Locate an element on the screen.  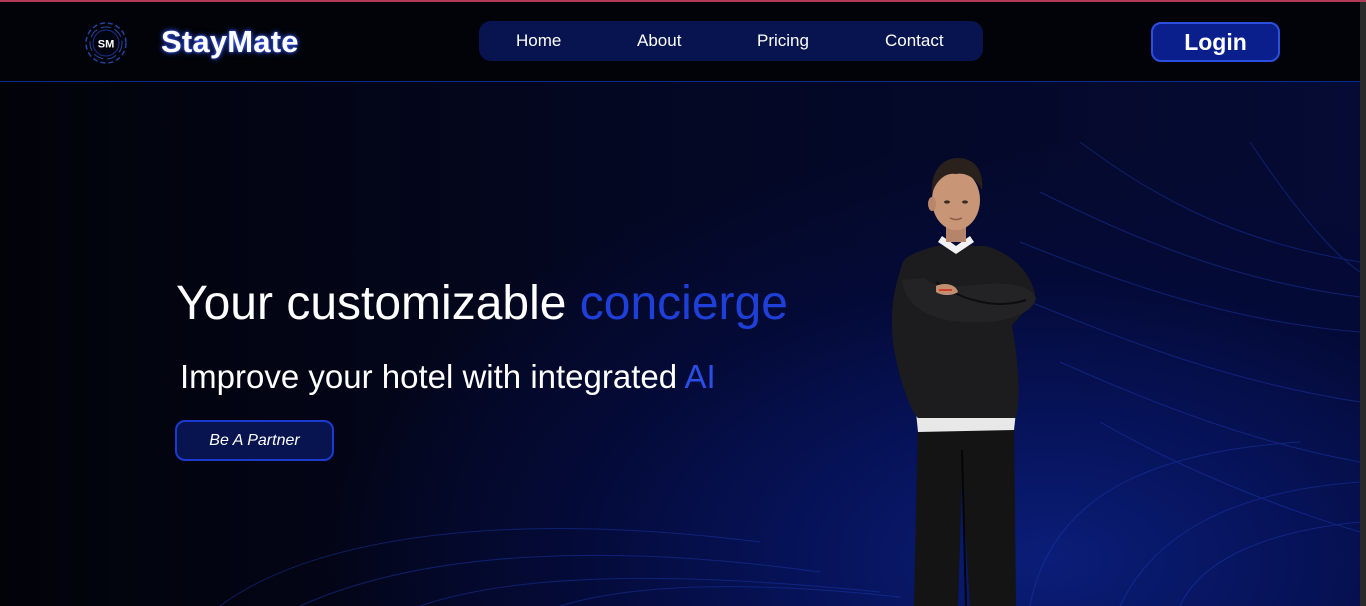
headline-accent-text: concierge is located at coordinates (683, 303).